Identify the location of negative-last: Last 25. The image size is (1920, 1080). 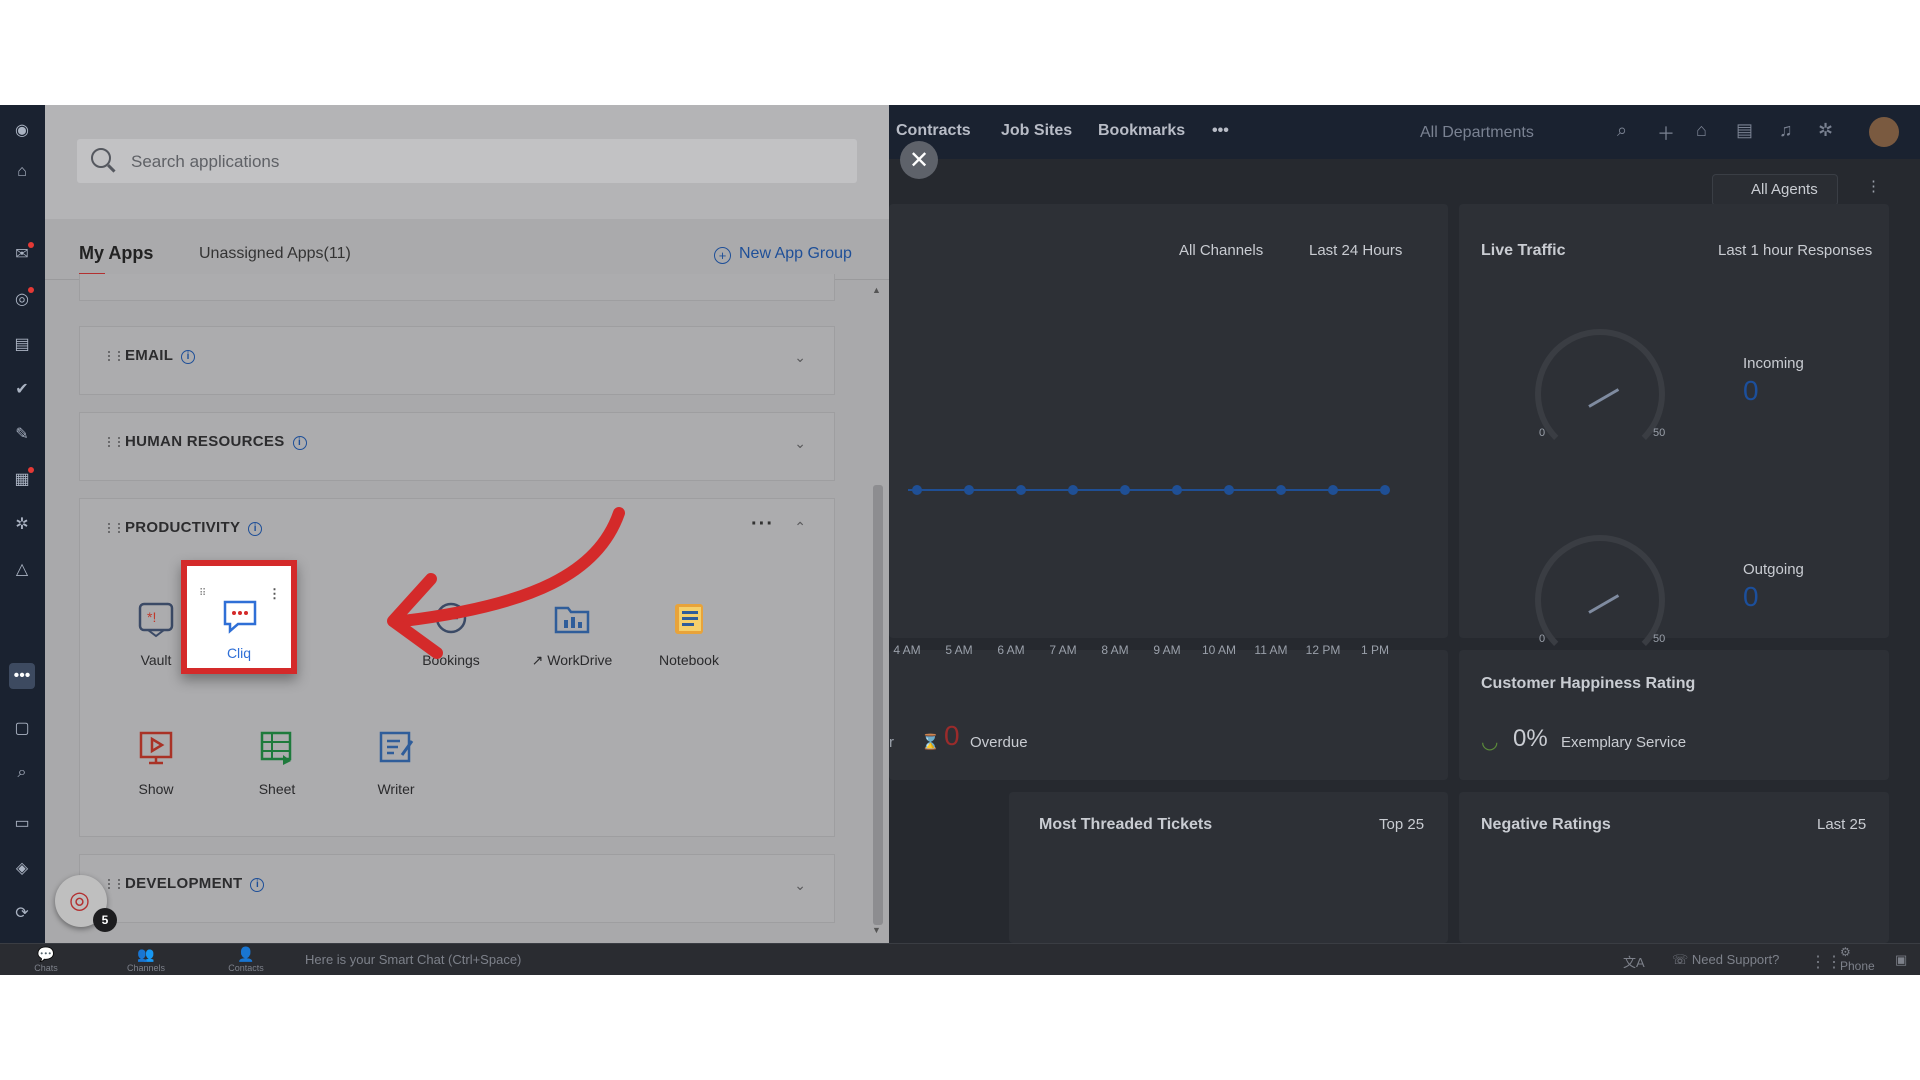
(1842, 824).